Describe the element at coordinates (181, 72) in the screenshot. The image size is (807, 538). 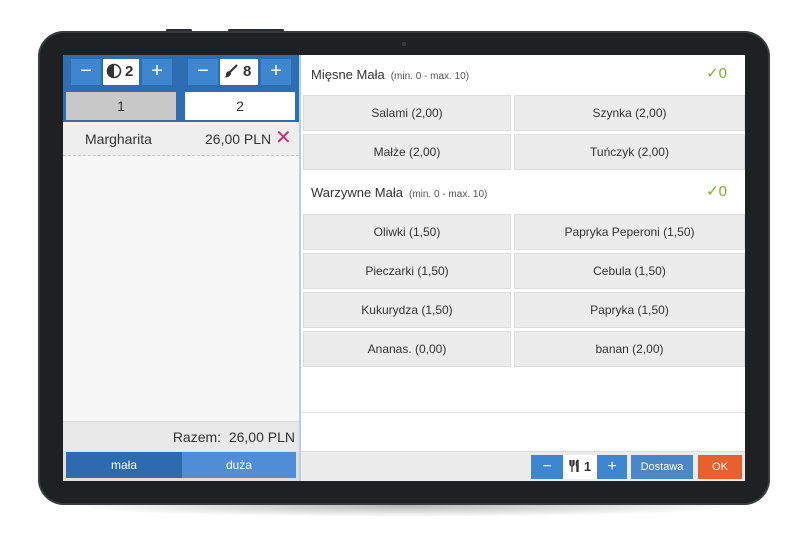
I see `counters-bar: − 2 + − 8 +` at that location.